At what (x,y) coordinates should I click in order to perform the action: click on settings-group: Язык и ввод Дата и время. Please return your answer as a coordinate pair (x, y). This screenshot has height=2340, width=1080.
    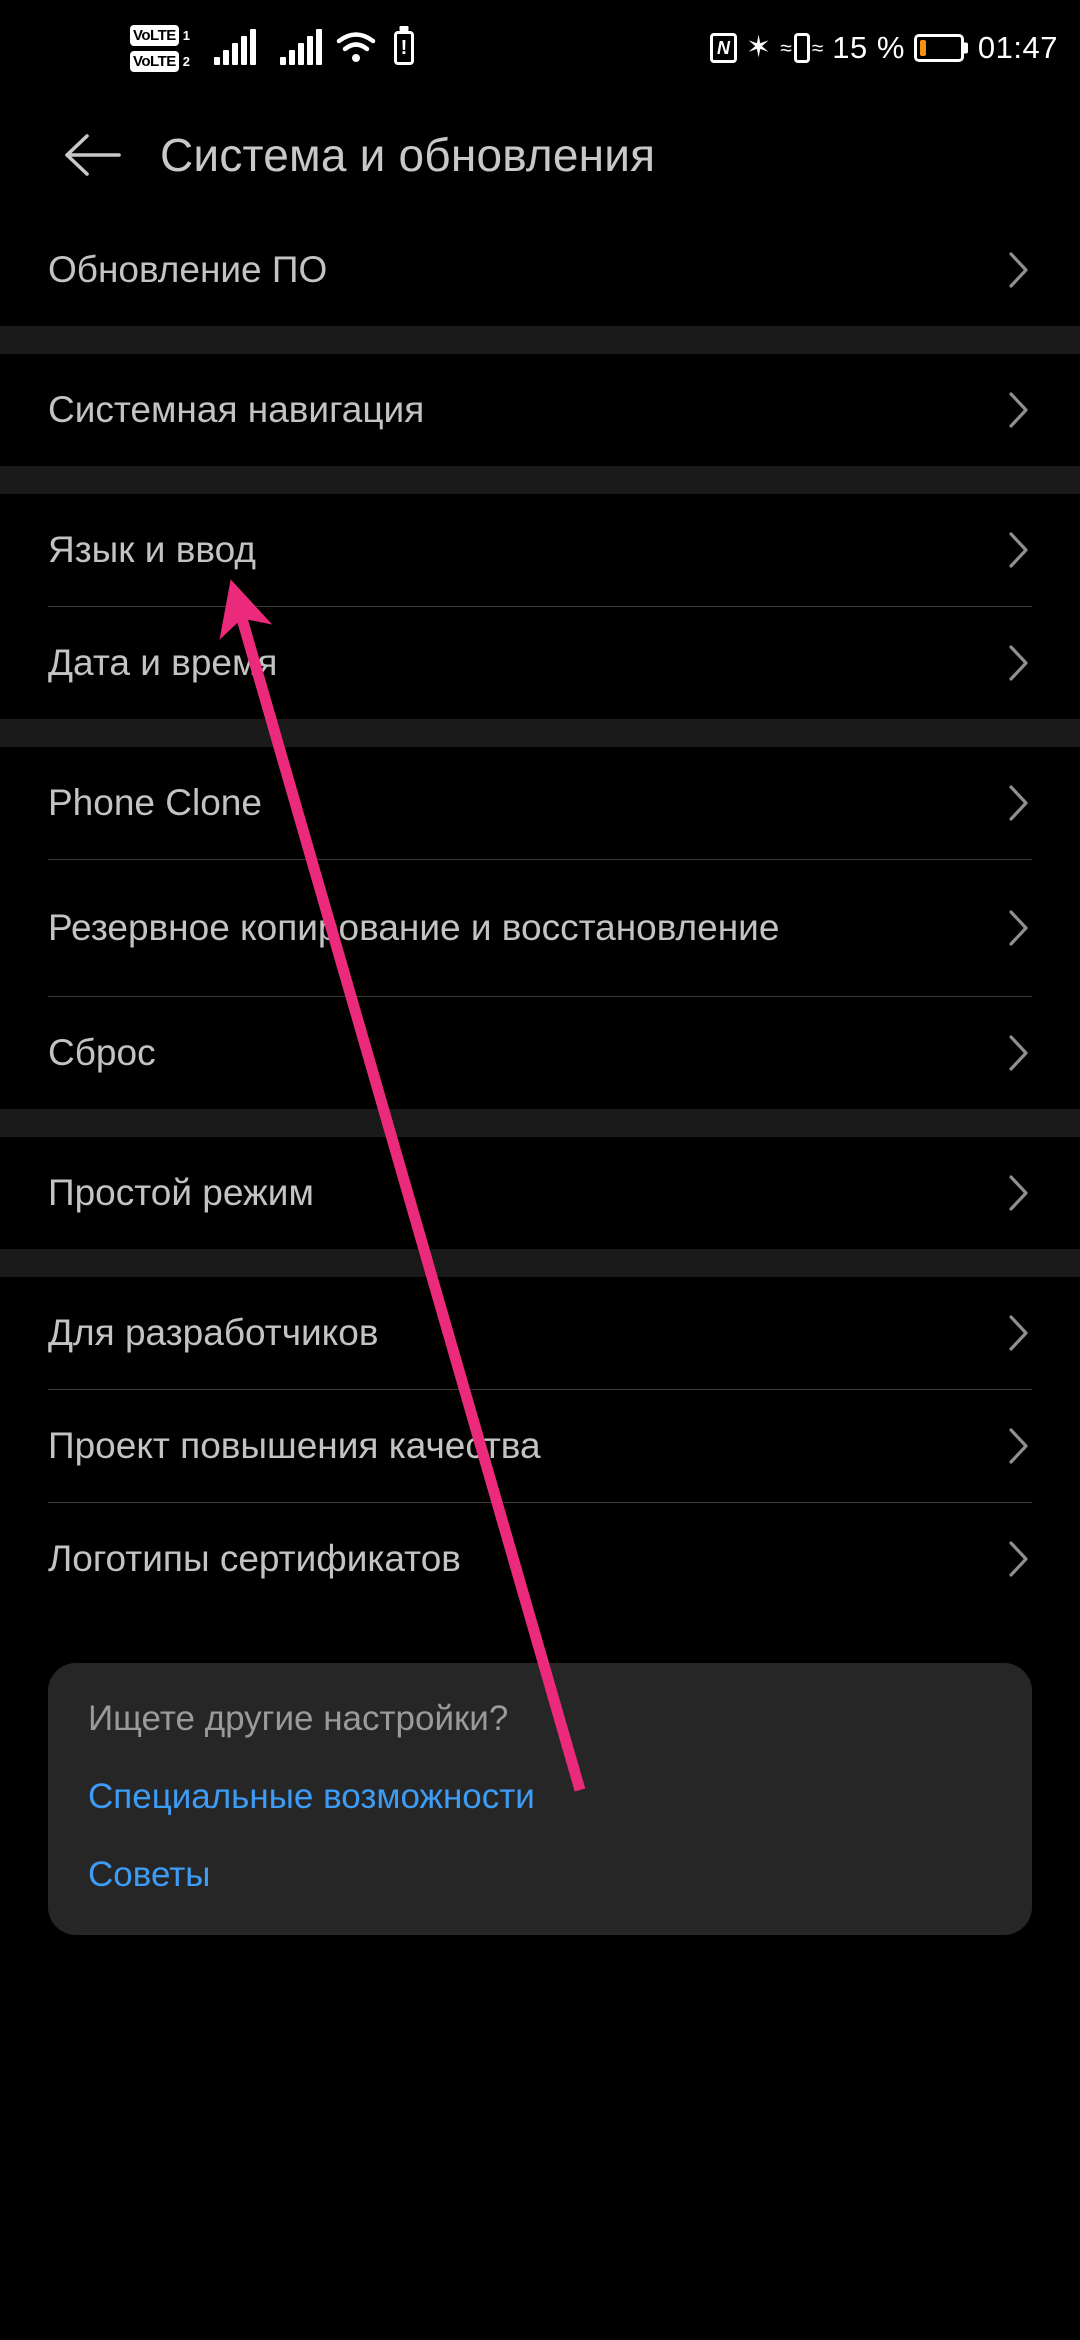
    Looking at the image, I should click on (540, 606).